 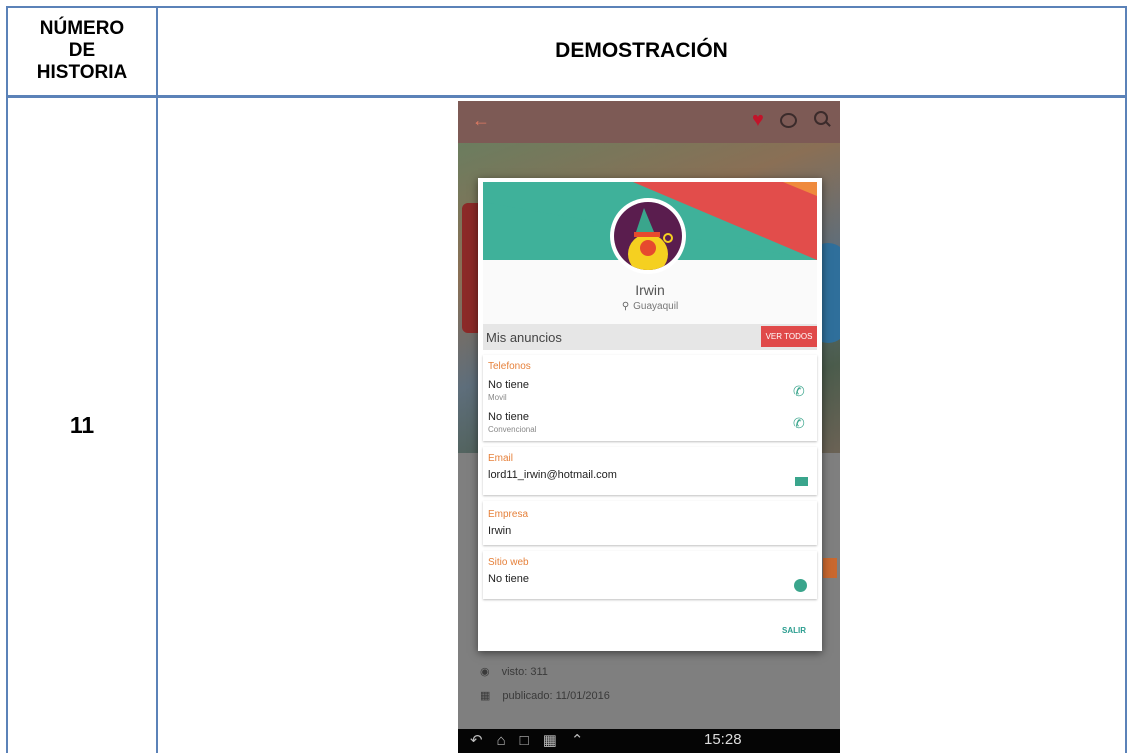 What do you see at coordinates (481, 120) in the screenshot?
I see `back-arrow-icon: ←` at bounding box center [481, 120].